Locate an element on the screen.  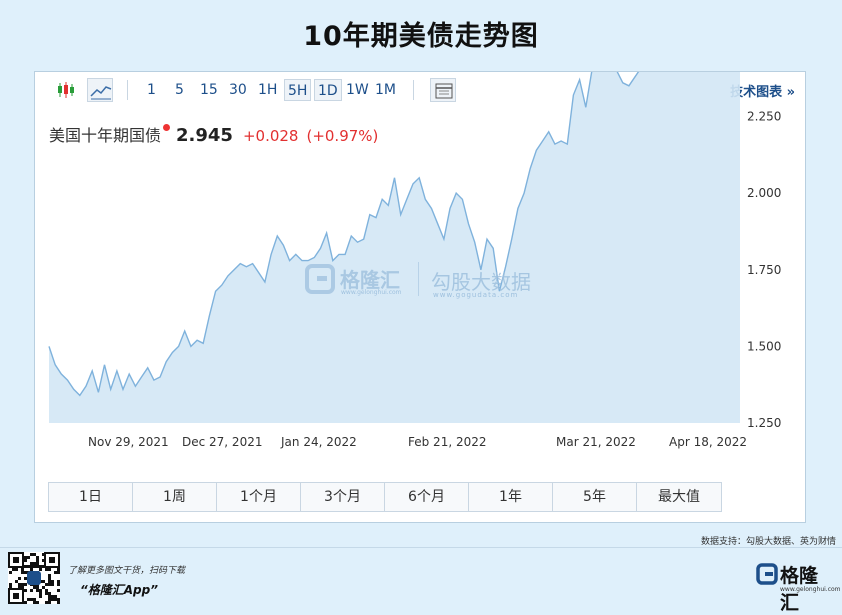
brand-url: www.gelonghui.com is located at coordinates (810, 589).